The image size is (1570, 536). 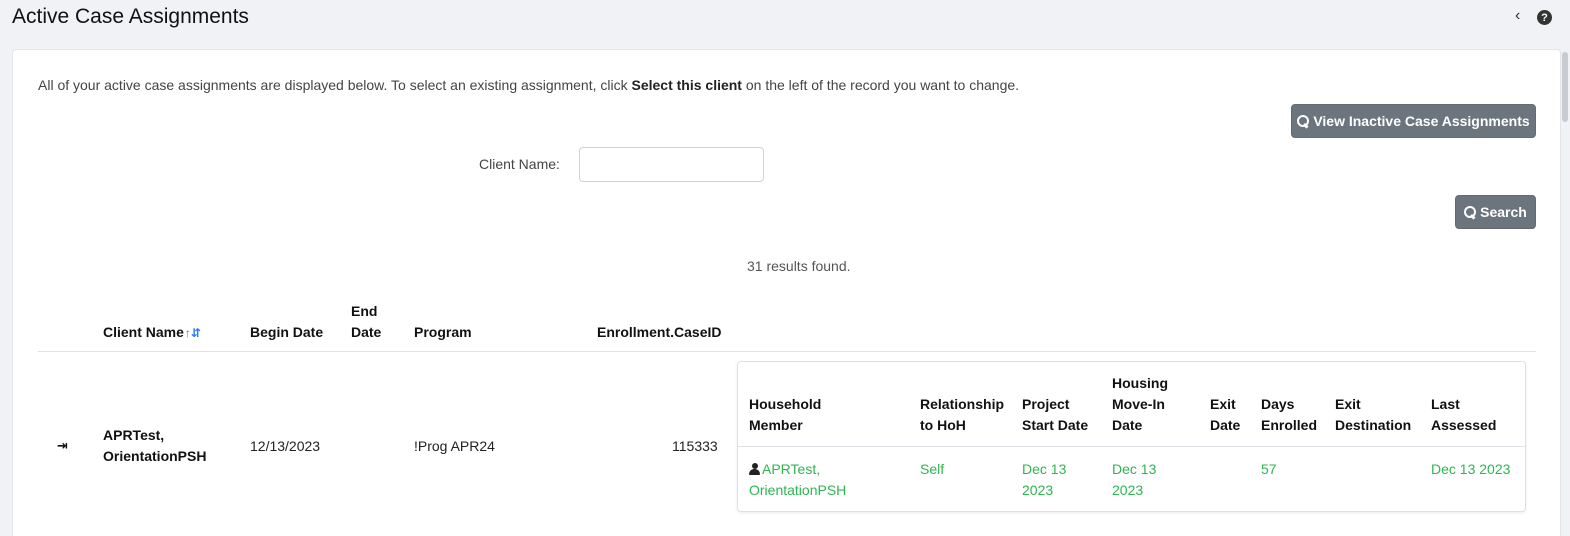 What do you see at coordinates (787, 351) in the screenshot?
I see `header-divider` at bounding box center [787, 351].